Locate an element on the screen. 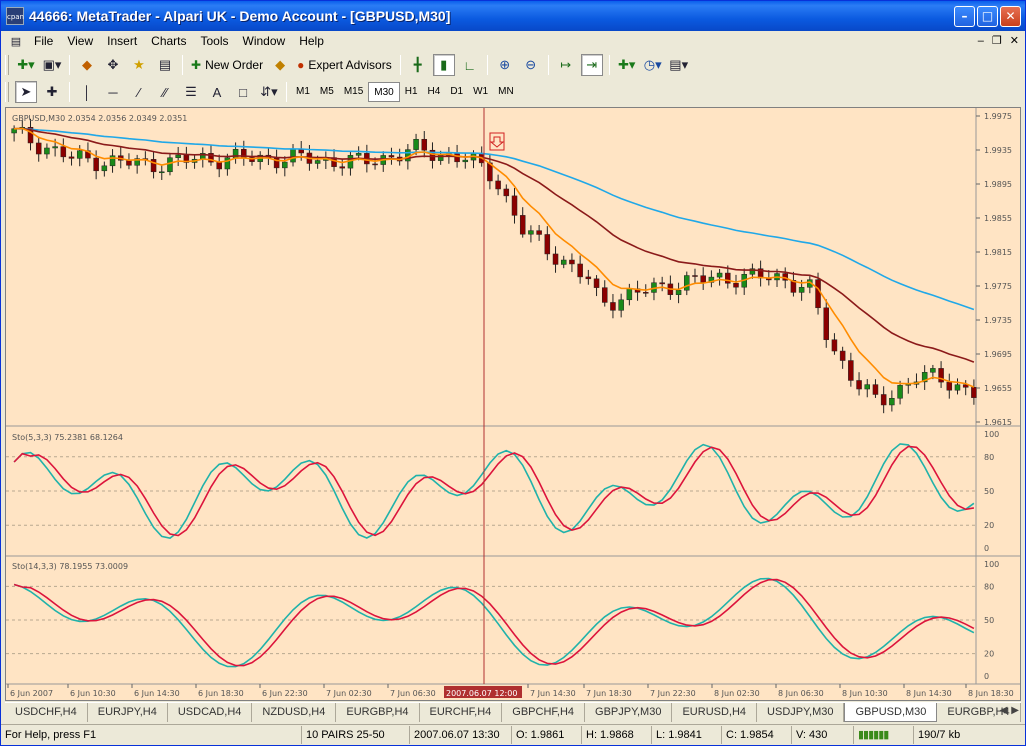  timeframe-w1: W1 is located at coordinates (480, 92).